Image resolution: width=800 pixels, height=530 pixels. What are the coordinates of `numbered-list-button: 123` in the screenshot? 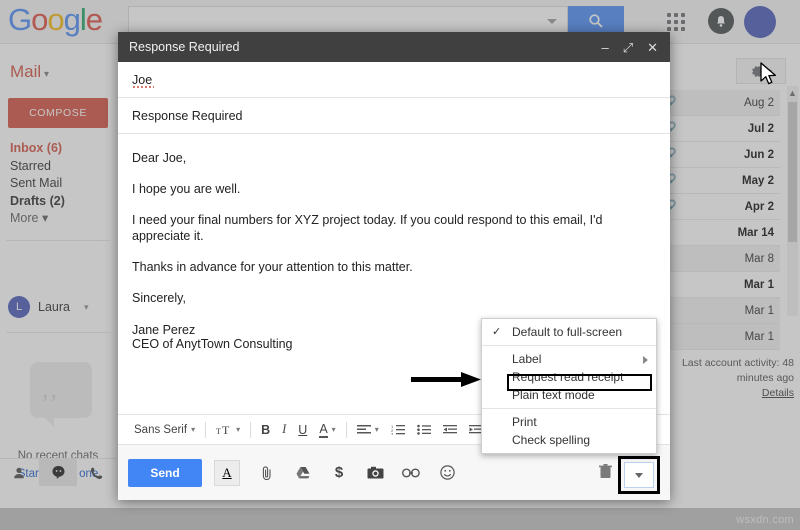 It's located at (398, 430).